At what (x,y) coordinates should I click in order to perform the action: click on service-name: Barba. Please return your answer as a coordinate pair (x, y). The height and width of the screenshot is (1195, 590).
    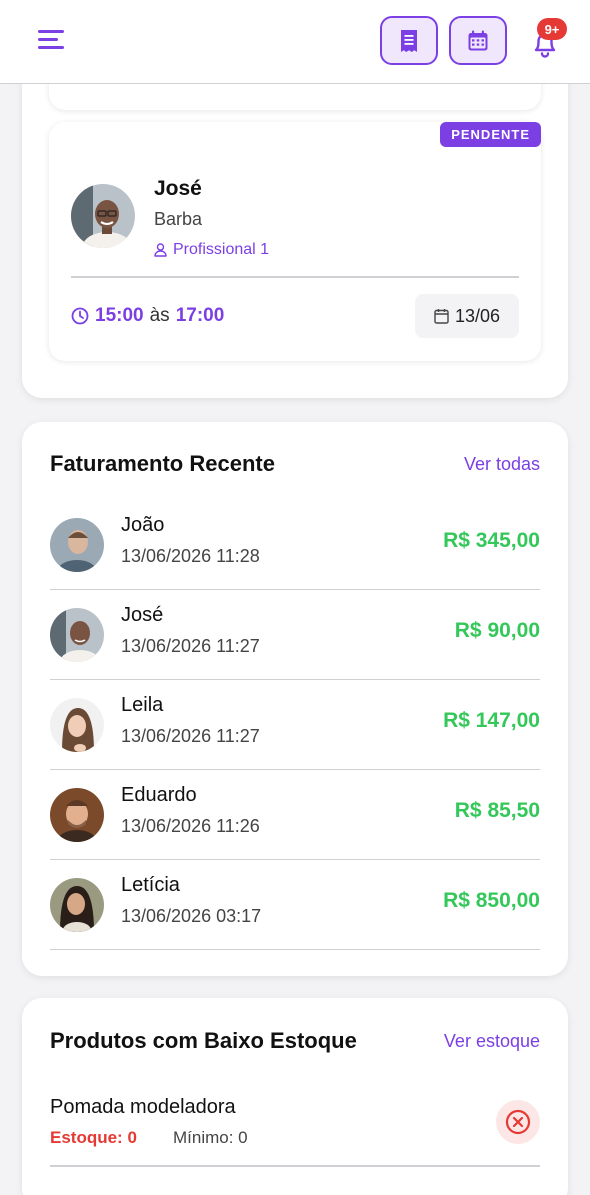
    Looking at the image, I should click on (178, 219).